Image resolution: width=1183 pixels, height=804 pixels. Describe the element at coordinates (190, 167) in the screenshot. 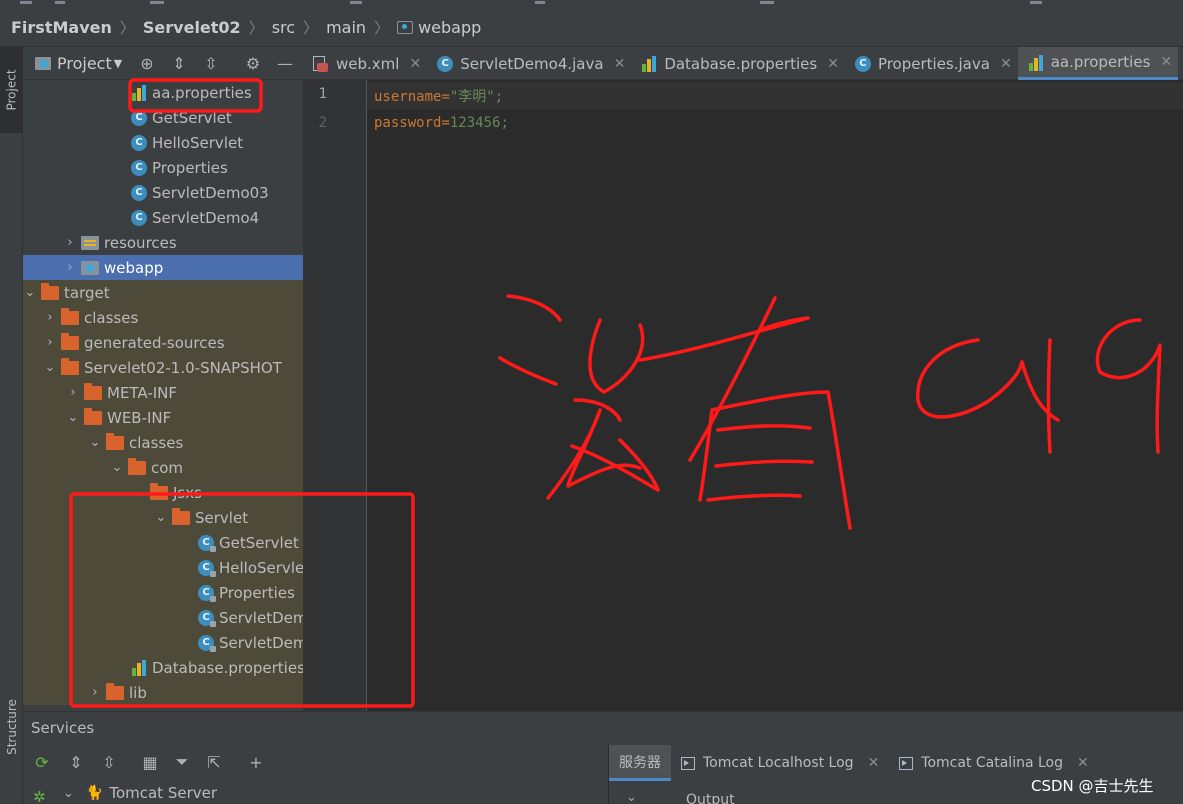

I see `tree-item-label: Properties` at that location.